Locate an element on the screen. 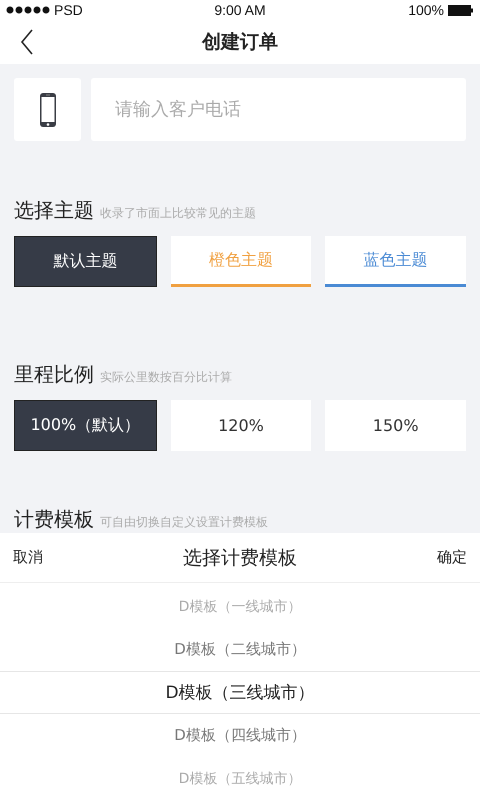  section-hint: 可自由切换自定义设置计费模板 is located at coordinates (184, 522).